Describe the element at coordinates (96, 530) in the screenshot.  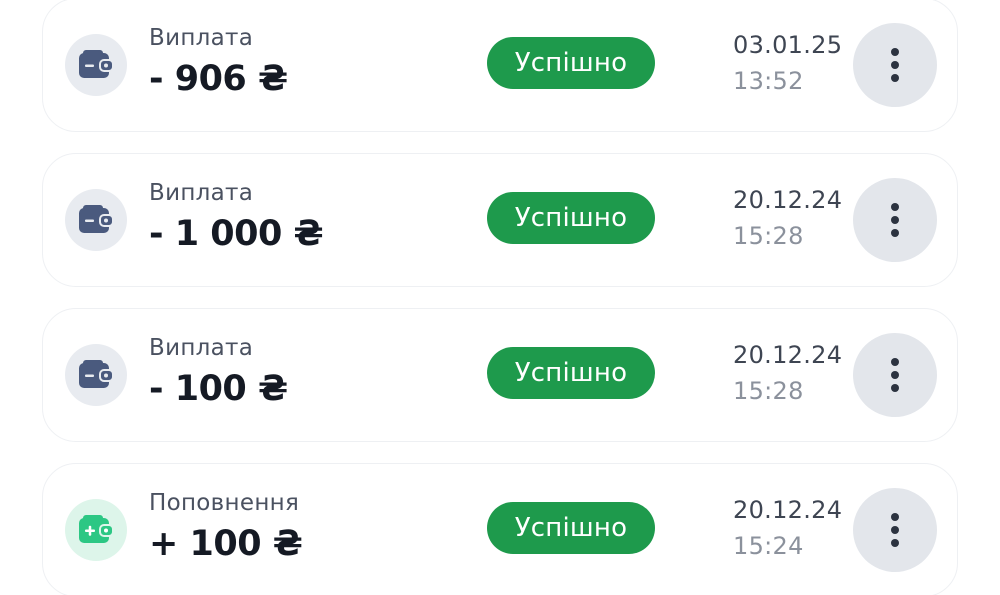
I see `wallet-plus-icon` at that location.